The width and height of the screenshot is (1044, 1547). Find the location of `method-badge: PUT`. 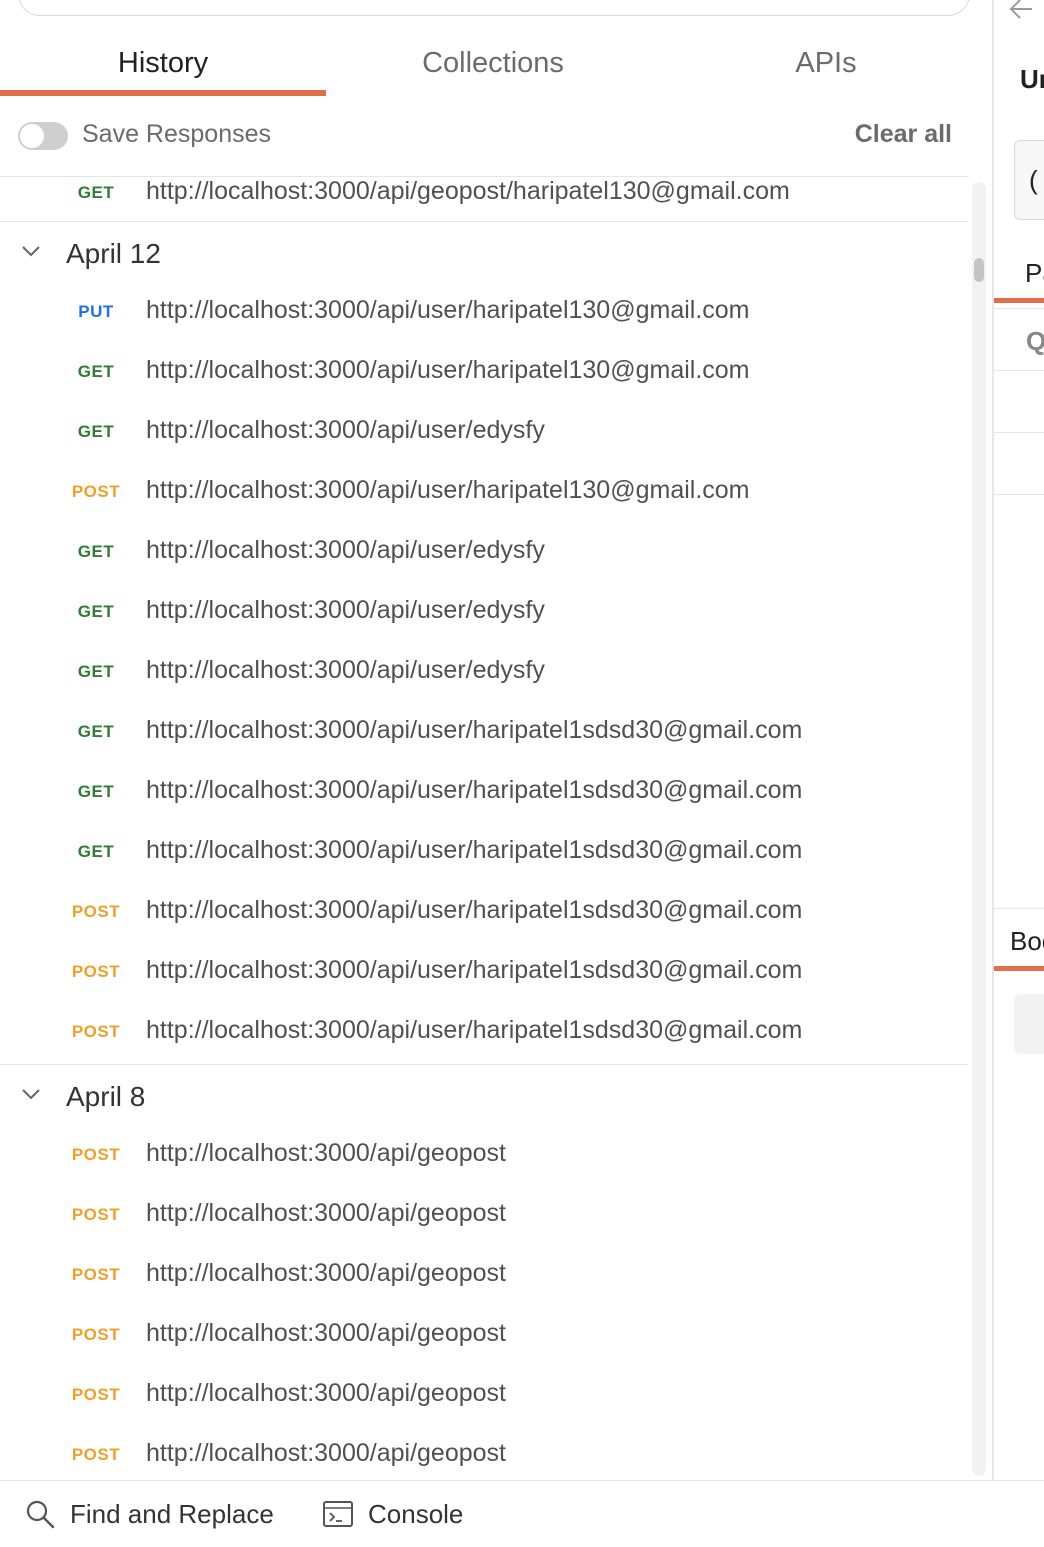

method-badge: PUT is located at coordinates (96, 311).